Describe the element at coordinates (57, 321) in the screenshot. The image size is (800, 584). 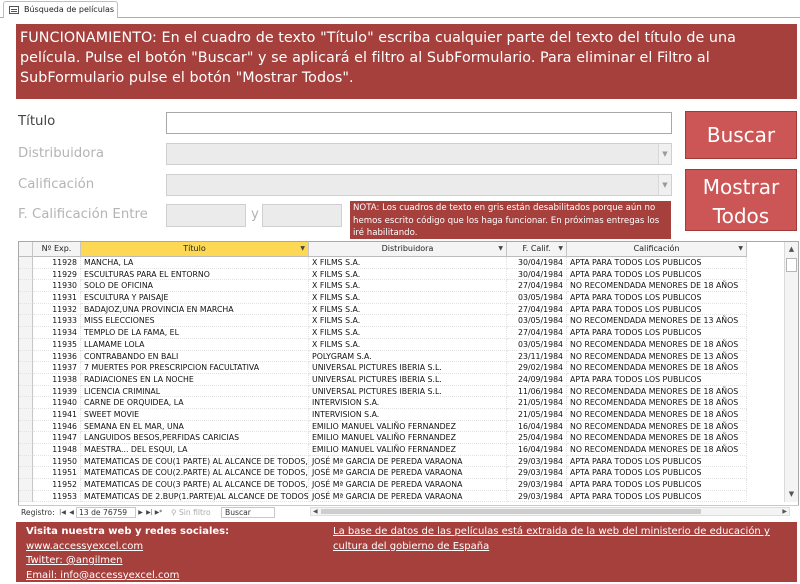
I see `table-cell: 11933` at that location.